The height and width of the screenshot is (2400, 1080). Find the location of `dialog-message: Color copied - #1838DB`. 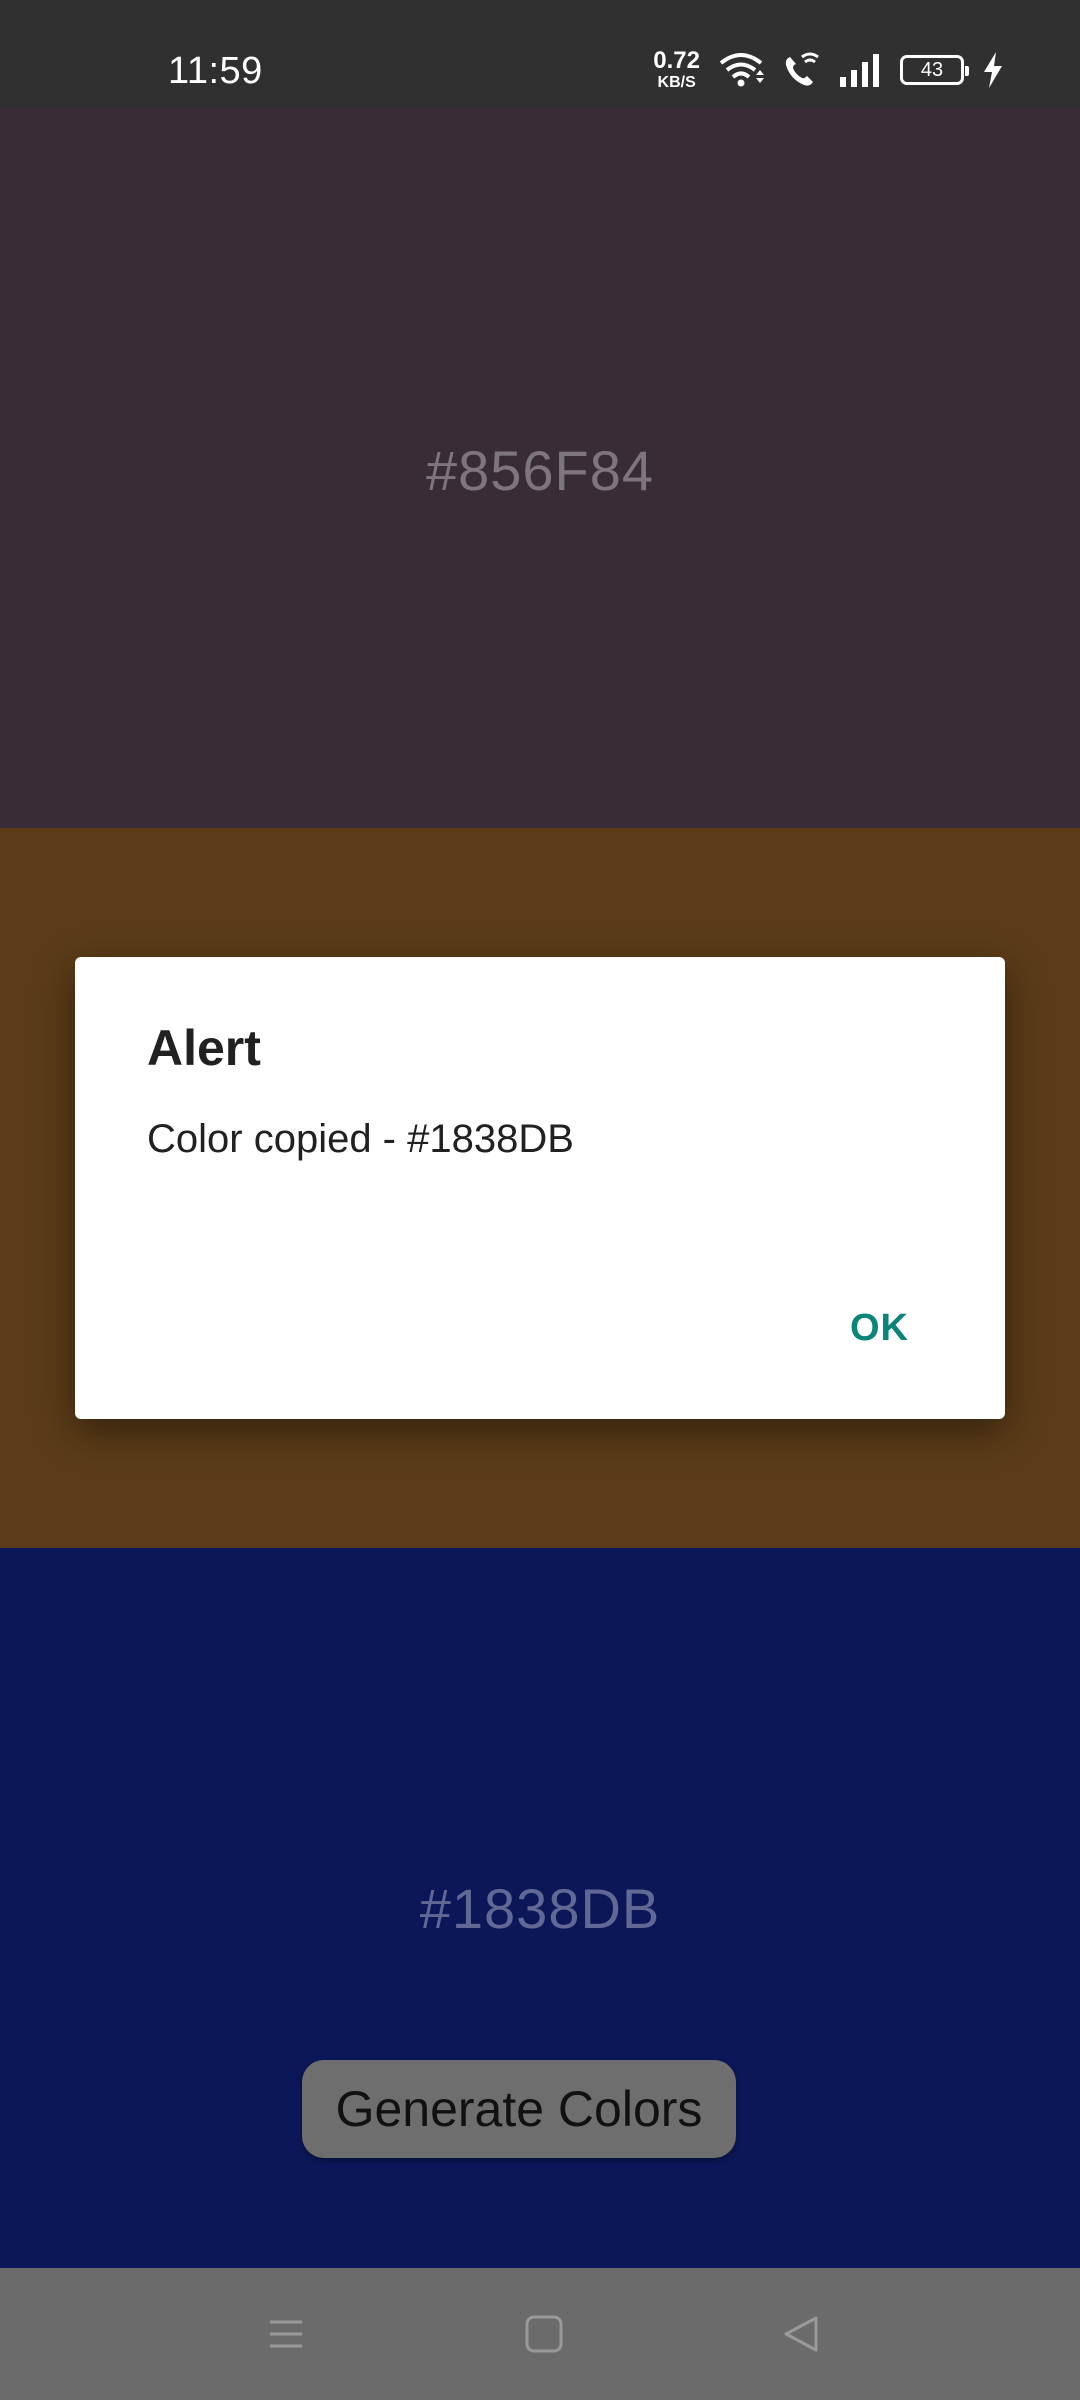

dialog-message: Color copied - #1838DB is located at coordinates (360, 1139).